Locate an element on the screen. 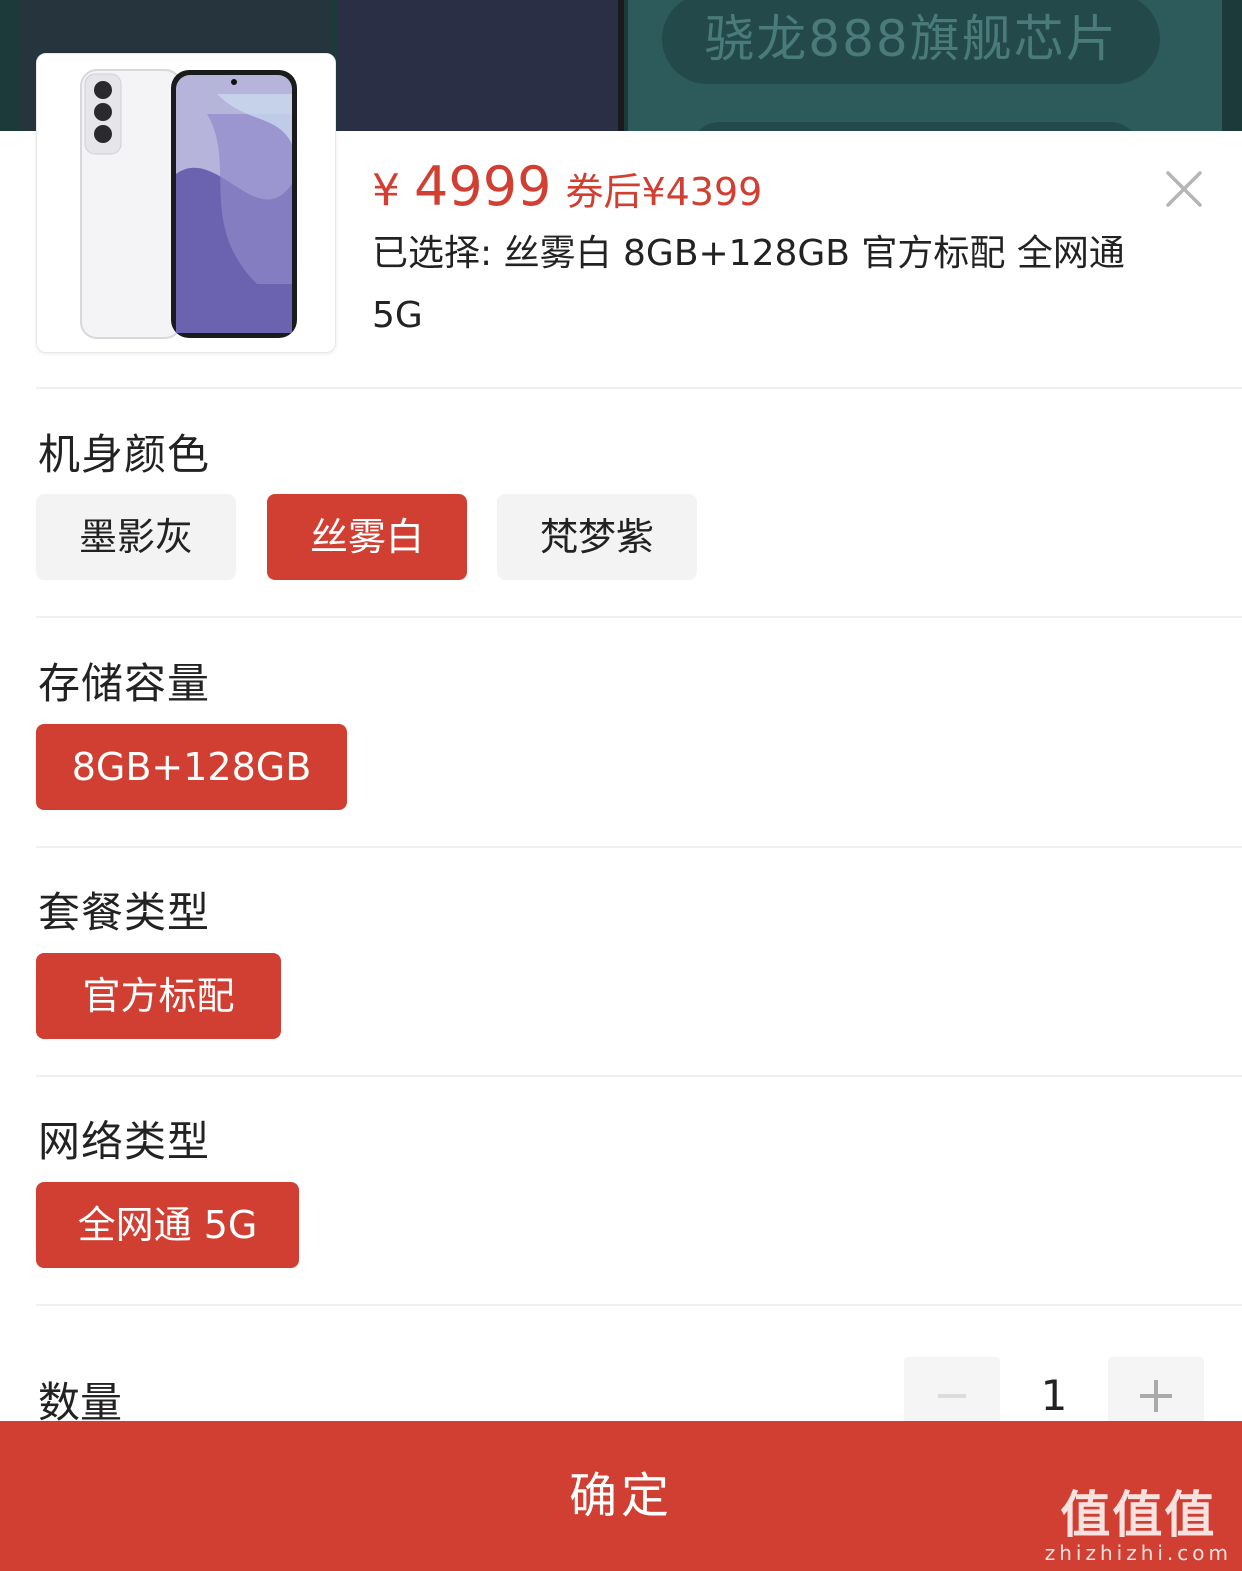 Image resolution: width=1242 pixels, height=1571 pixels. option-network-0: 全网通 5G is located at coordinates (167, 1225).